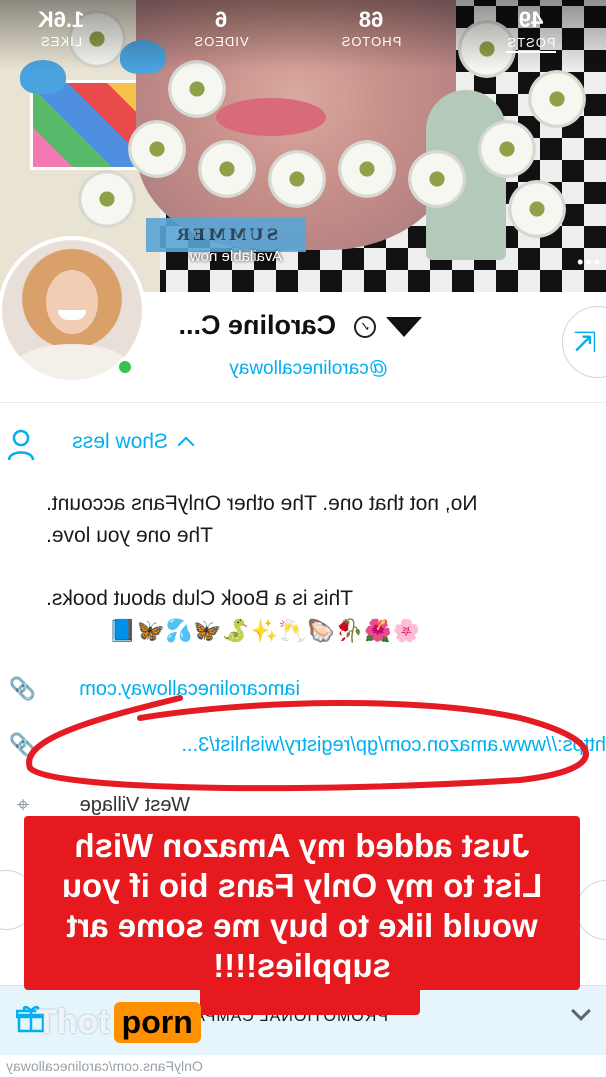 This screenshot has height=1077, width=606. What do you see at coordinates (72, 302) in the screenshot?
I see `avatar-face` at bounding box center [72, 302].